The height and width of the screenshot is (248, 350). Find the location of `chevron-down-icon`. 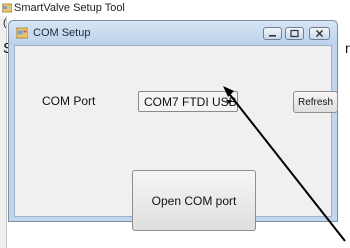

chevron-down-icon is located at coordinates (229, 102).